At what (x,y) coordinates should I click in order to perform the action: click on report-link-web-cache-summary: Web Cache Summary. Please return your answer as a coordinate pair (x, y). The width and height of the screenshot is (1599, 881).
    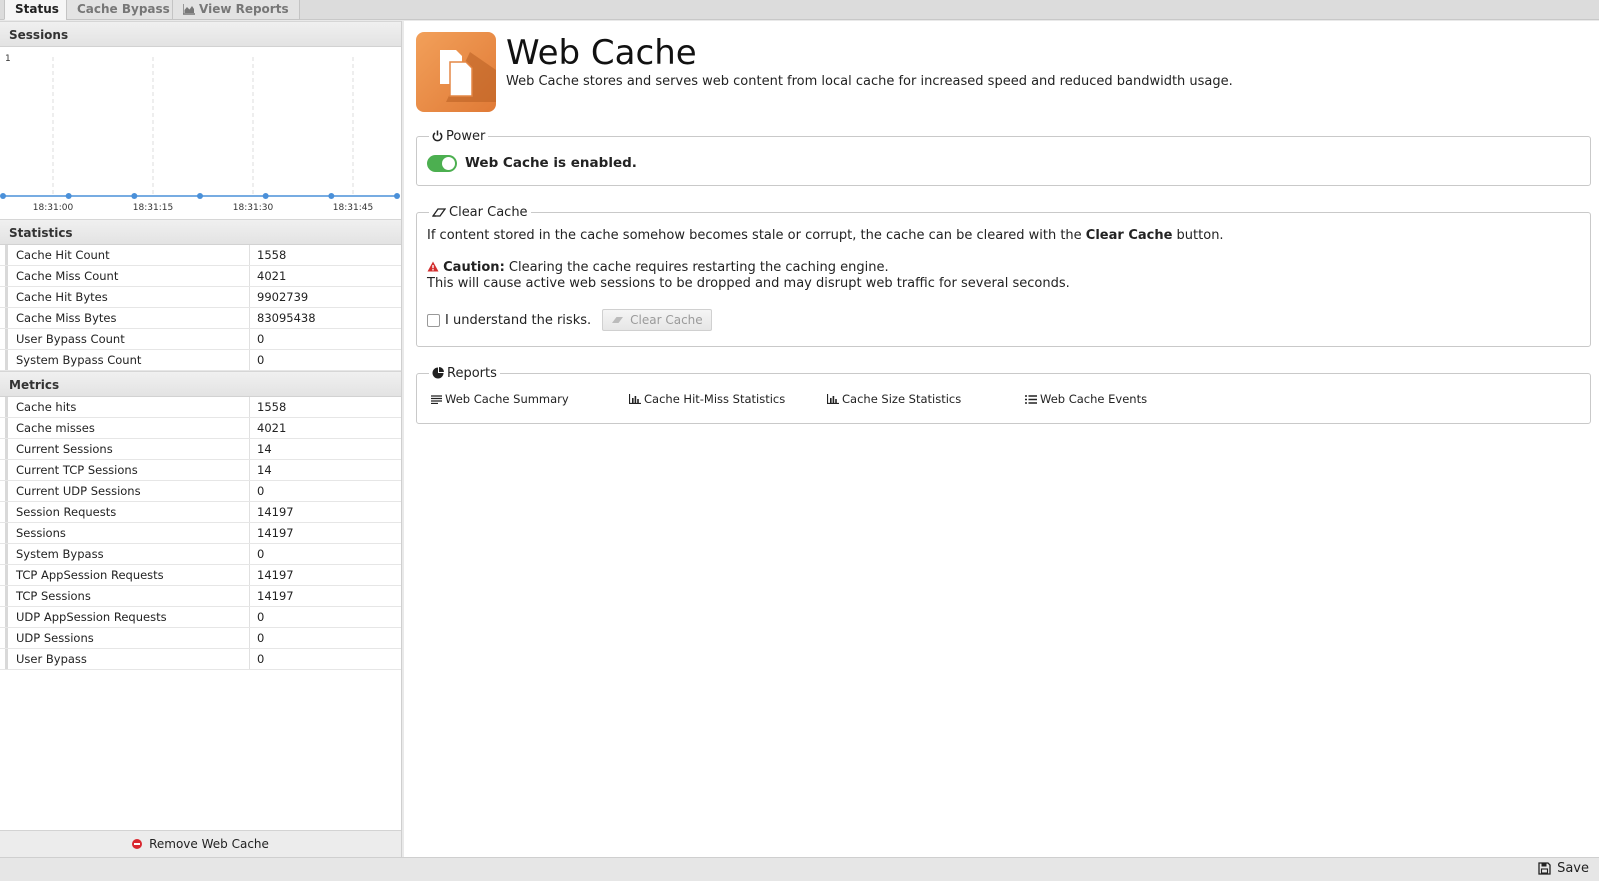
    Looking at the image, I should click on (500, 399).